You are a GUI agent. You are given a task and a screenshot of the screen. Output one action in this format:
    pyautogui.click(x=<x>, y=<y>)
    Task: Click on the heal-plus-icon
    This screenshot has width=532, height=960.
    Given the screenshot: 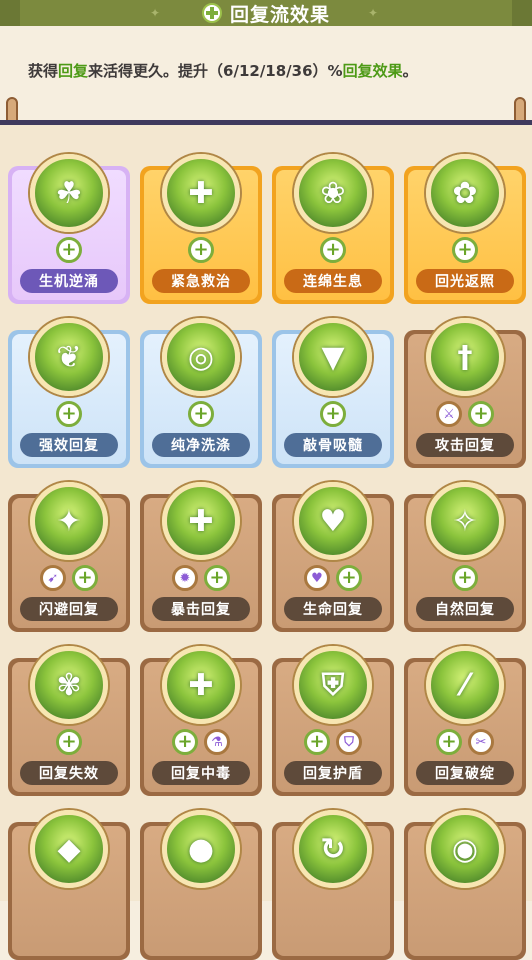 What is the action you would take?
    pyautogui.click(x=211, y=13)
    